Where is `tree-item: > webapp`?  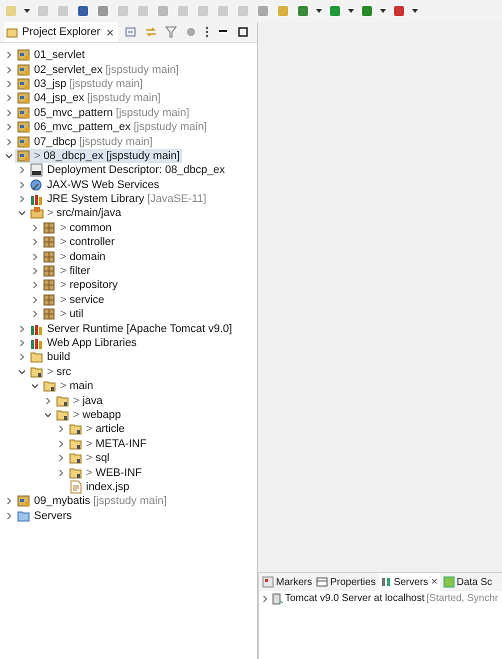
tree-item: > webapp is located at coordinates (88, 415).